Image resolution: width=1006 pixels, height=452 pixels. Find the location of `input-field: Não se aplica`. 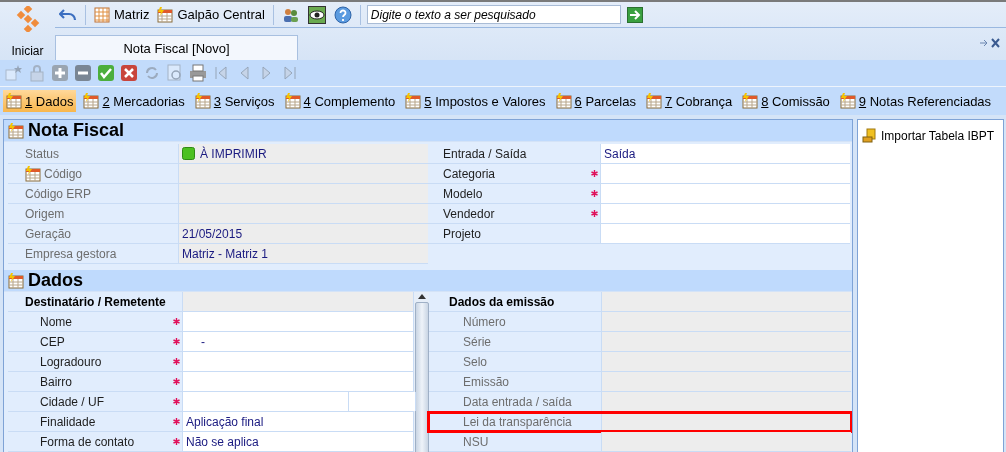

input-field: Não se aplica is located at coordinates (297, 441).